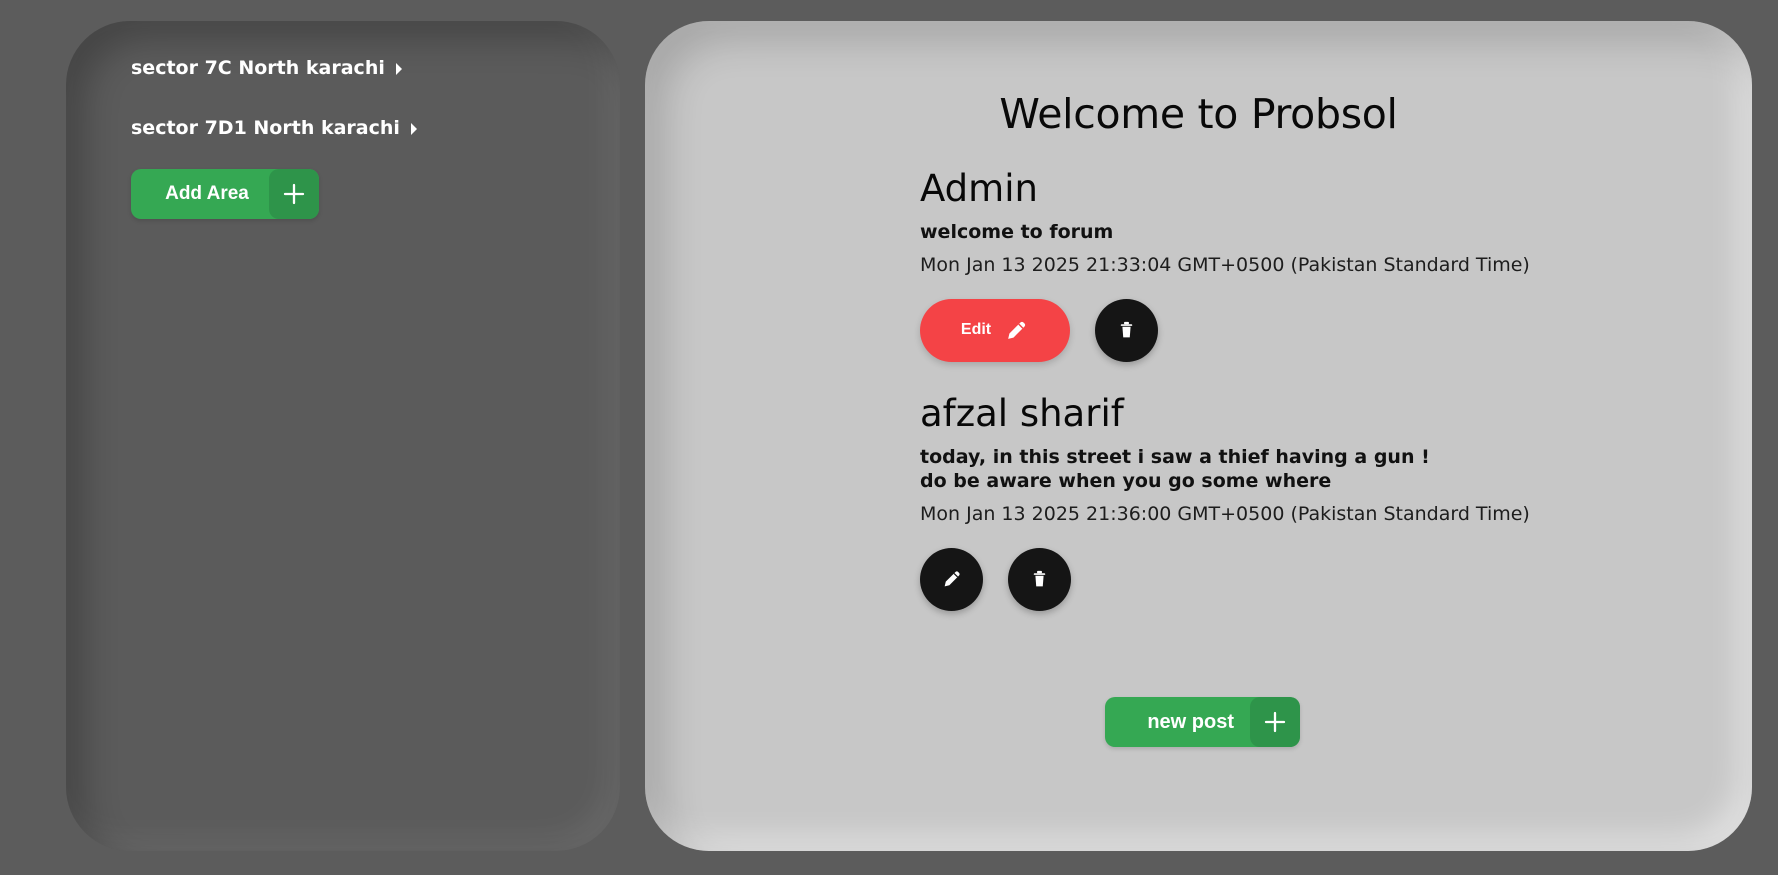 This screenshot has height=875, width=1778. Describe the element at coordinates (265, 128) in the screenshot. I see `sidebar-item-label: sector 7D1 North karachi` at that location.